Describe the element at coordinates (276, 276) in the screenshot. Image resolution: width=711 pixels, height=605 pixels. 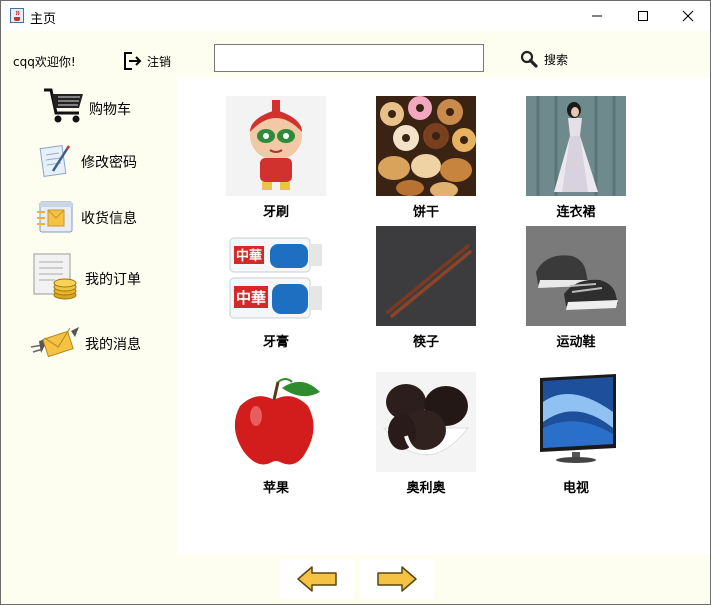
I see `product-image-toothpaste: 中華 中華` at that location.